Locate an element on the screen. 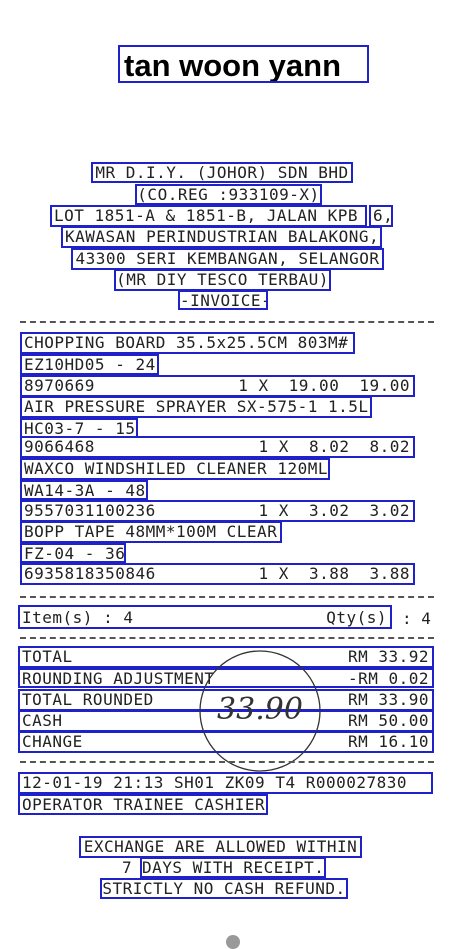 This screenshot has width=459, height=949. branch-name: (MR DIY TESCO TERBAU) is located at coordinates (222, 280).